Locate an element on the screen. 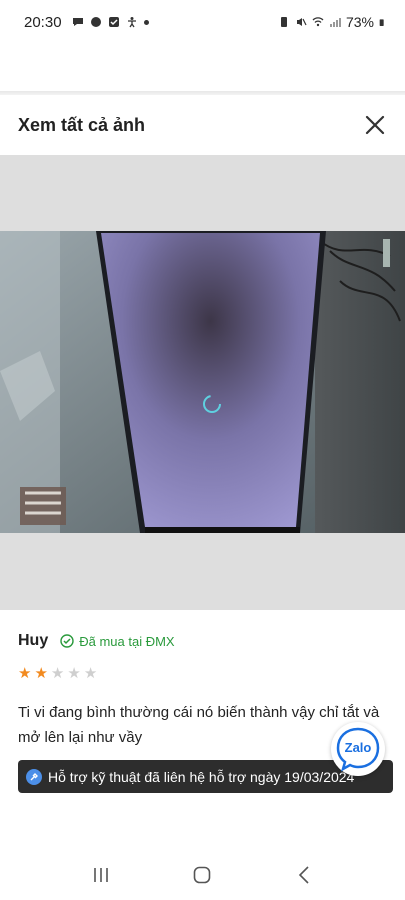 This screenshot has height=900, width=405. zalo-chat-button: Zalo is located at coordinates (358, 749).